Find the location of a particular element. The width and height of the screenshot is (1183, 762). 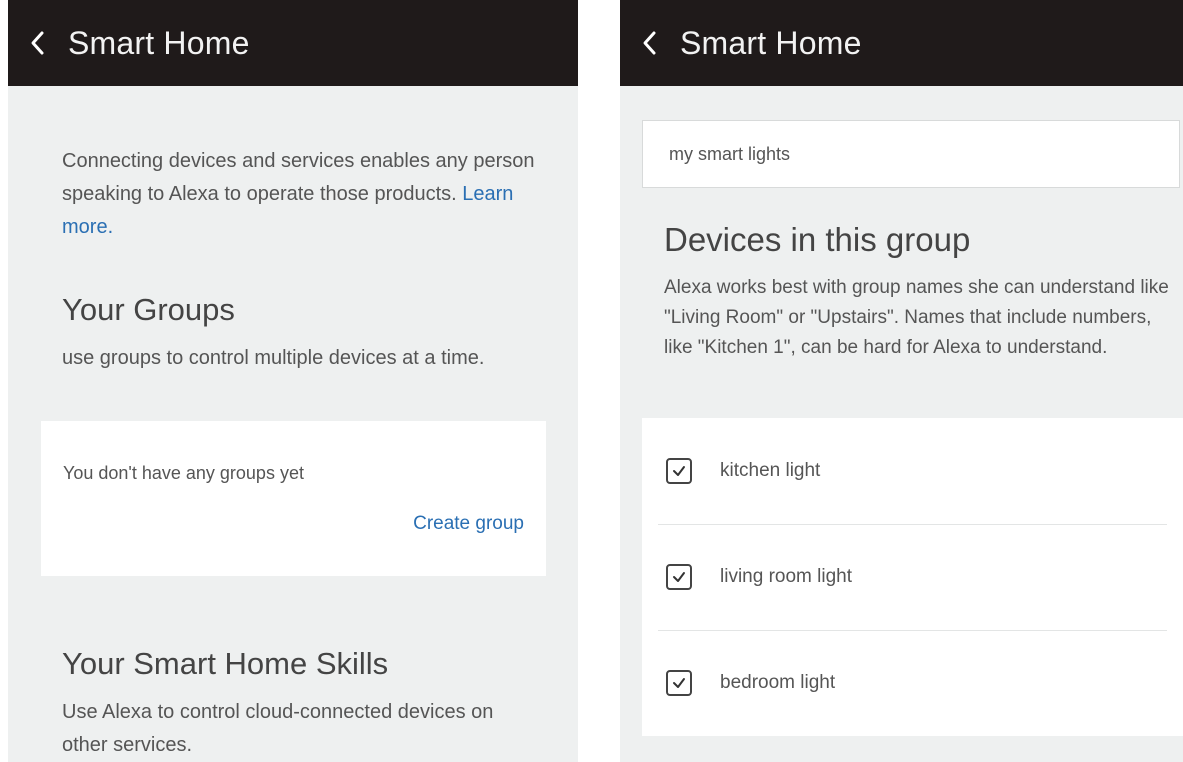

create-group-link: Create group is located at coordinates (468, 524).